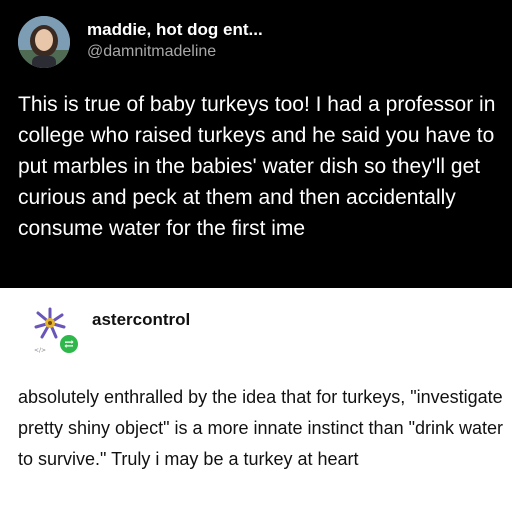 Image resolution: width=512 pixels, height=512 pixels. I want to click on reblog-badge, so click(69, 344).